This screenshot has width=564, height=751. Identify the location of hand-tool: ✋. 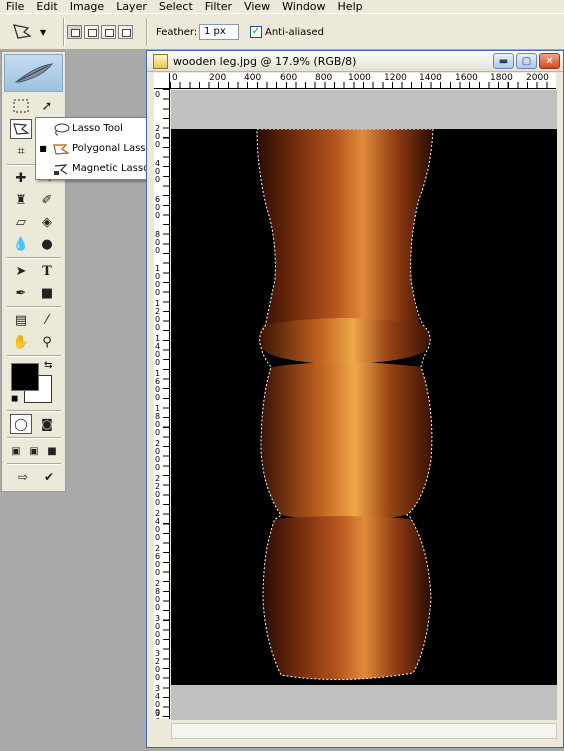
(21, 342).